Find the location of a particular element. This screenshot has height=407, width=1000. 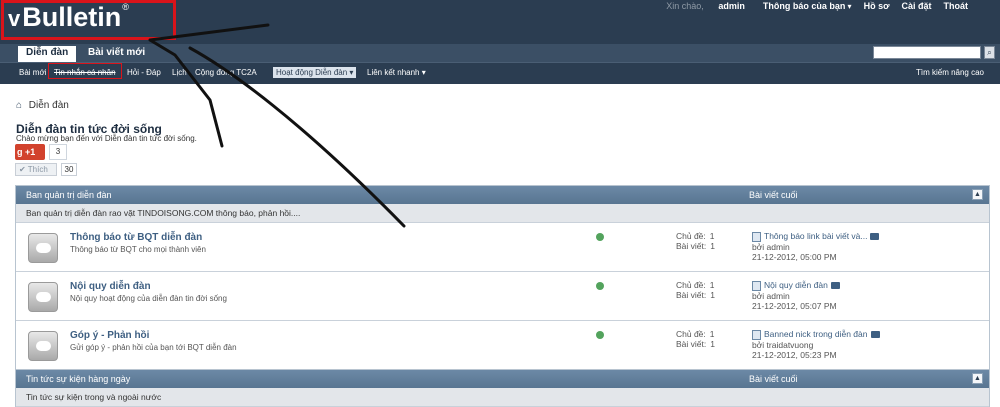

last-post-time: 05:00 PM is located at coordinates (818, 256).